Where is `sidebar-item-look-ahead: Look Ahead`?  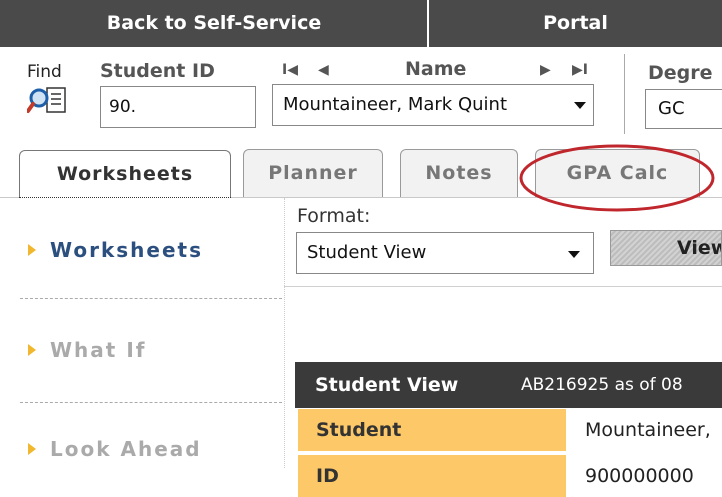 sidebar-item-look-ahead: Look Ahead is located at coordinates (115, 449).